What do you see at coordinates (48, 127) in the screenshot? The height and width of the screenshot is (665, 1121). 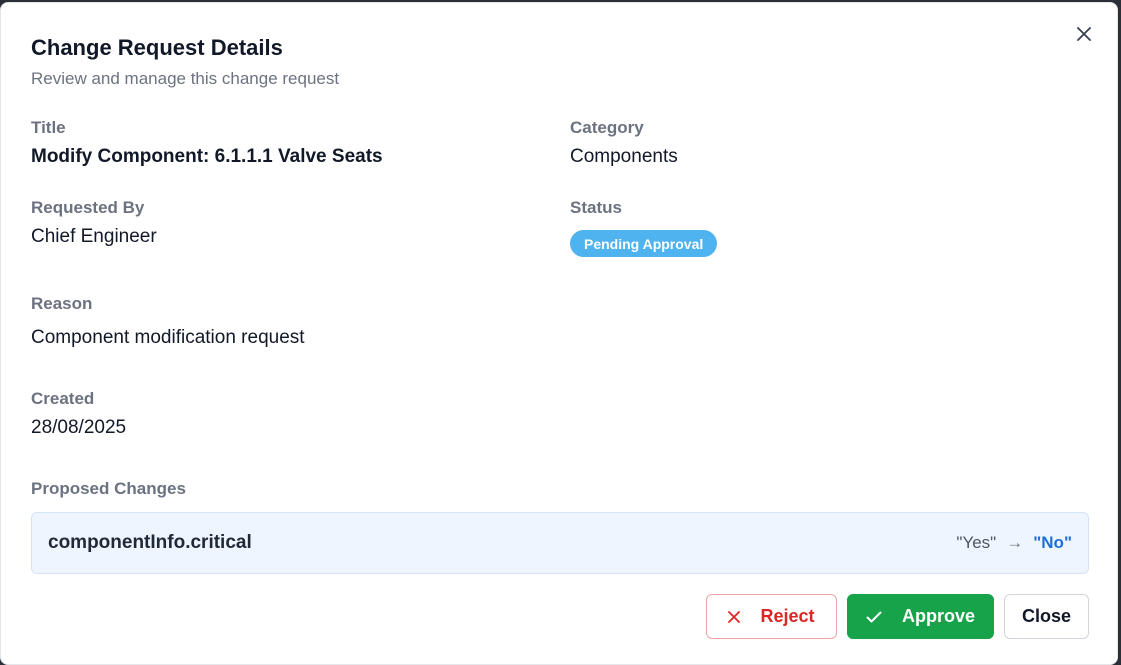 I see `title-label: Title` at bounding box center [48, 127].